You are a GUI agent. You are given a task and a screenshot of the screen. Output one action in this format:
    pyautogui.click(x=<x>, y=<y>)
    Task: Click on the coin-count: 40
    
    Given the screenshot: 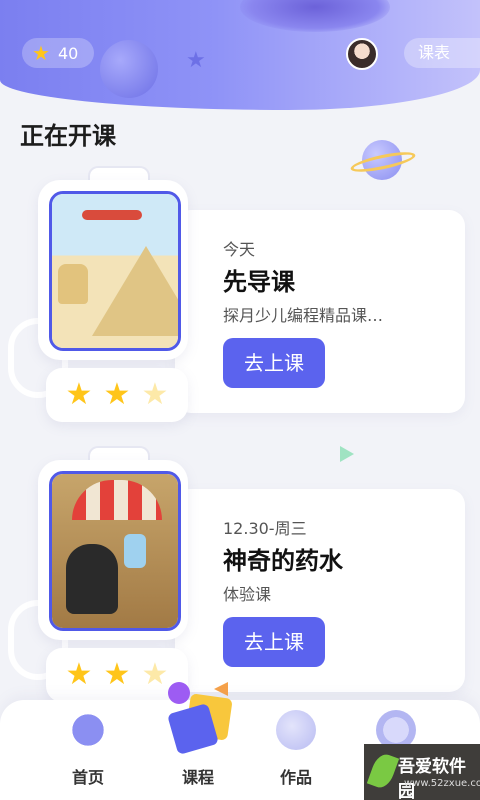 What is the action you would take?
    pyautogui.click(x=68, y=53)
    